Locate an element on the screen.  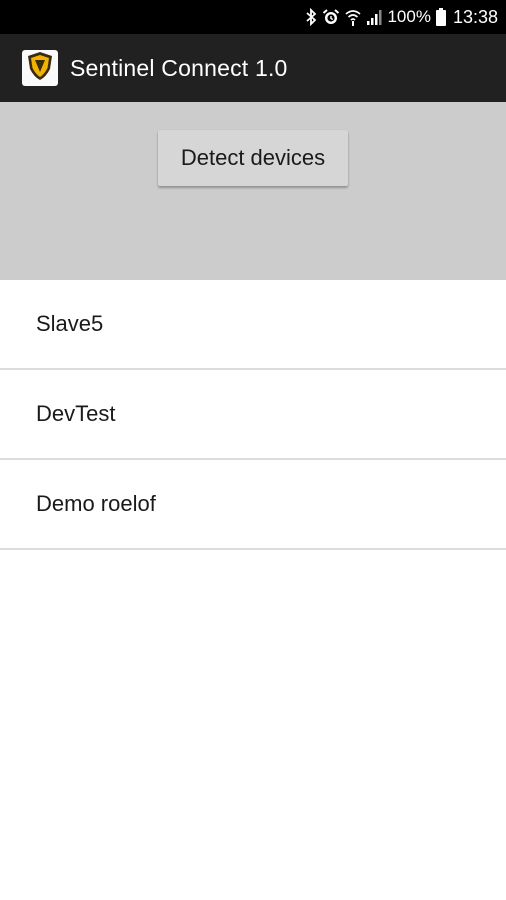
status-time: 13:38 is located at coordinates (475, 16).